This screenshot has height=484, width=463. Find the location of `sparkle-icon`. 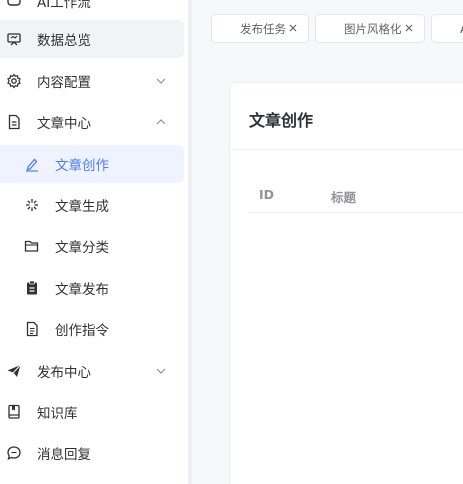

sparkle-icon is located at coordinates (32, 205).